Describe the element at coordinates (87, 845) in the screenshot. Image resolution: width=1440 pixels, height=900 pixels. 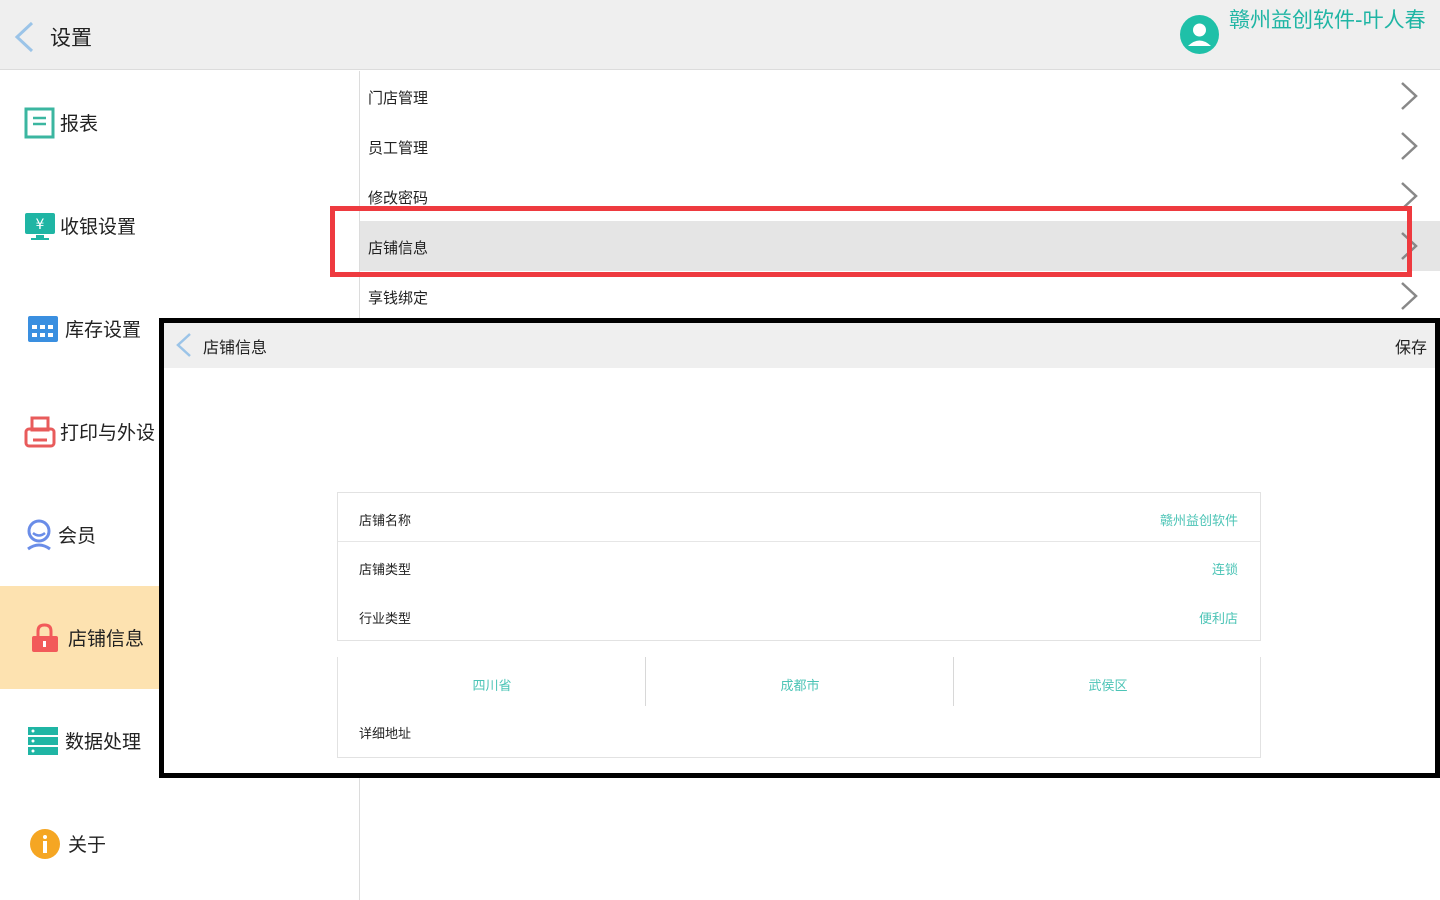
I see `sidebar-item-label: 关于` at that location.